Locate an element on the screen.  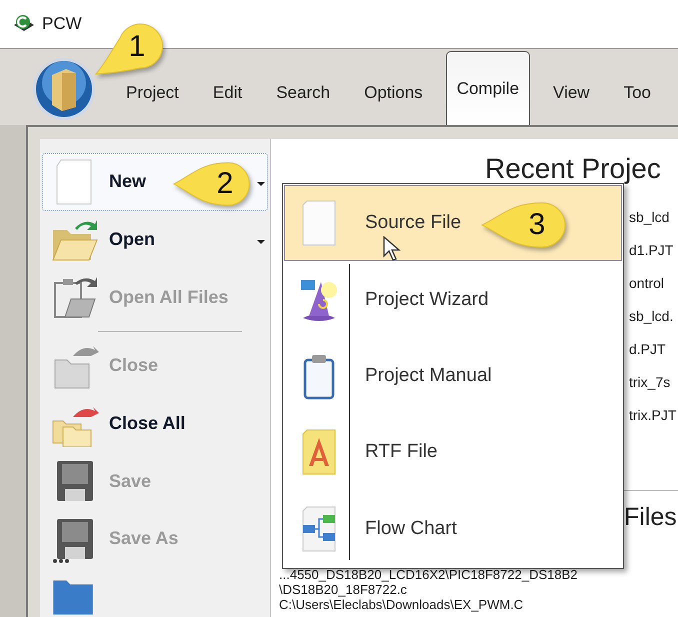
ribbon-tab: Edit is located at coordinates (228, 92).